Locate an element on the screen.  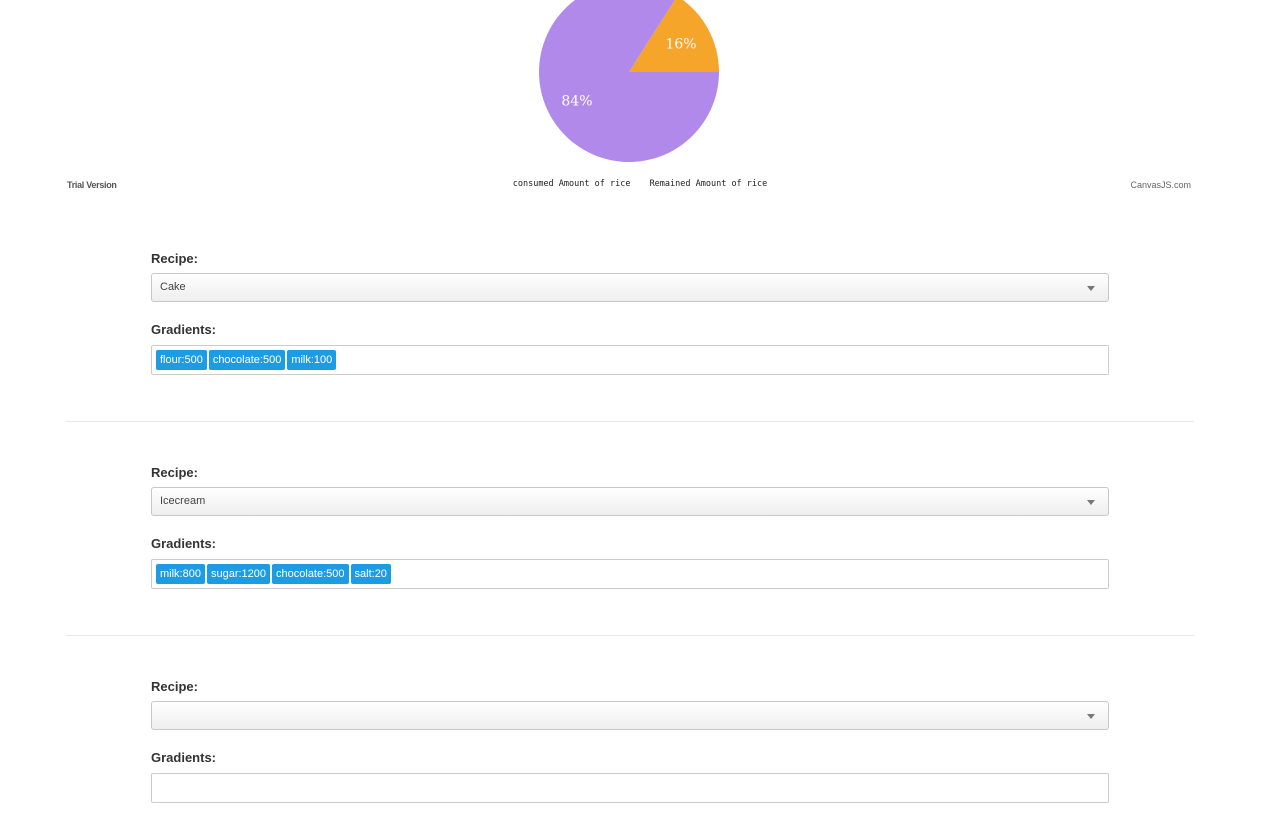
recipe-select is located at coordinates (630, 715).